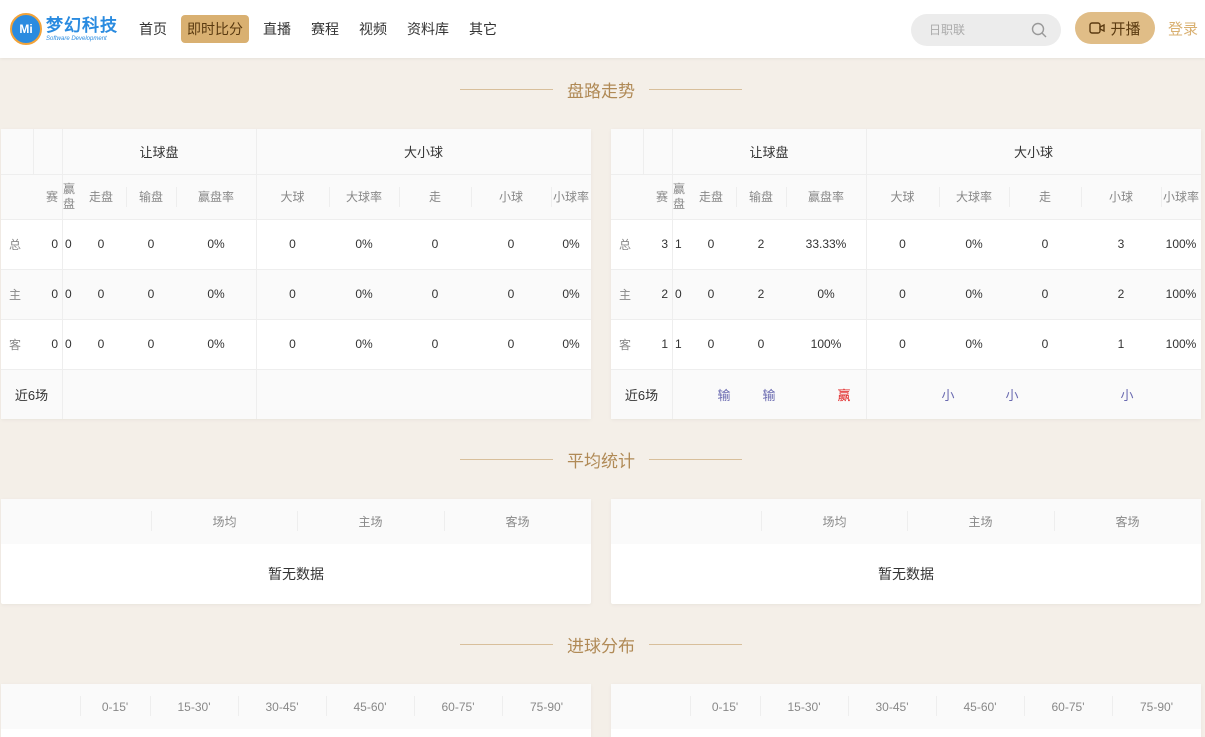 The image size is (1205, 737). I want to click on search-icon, so click(1039, 30).